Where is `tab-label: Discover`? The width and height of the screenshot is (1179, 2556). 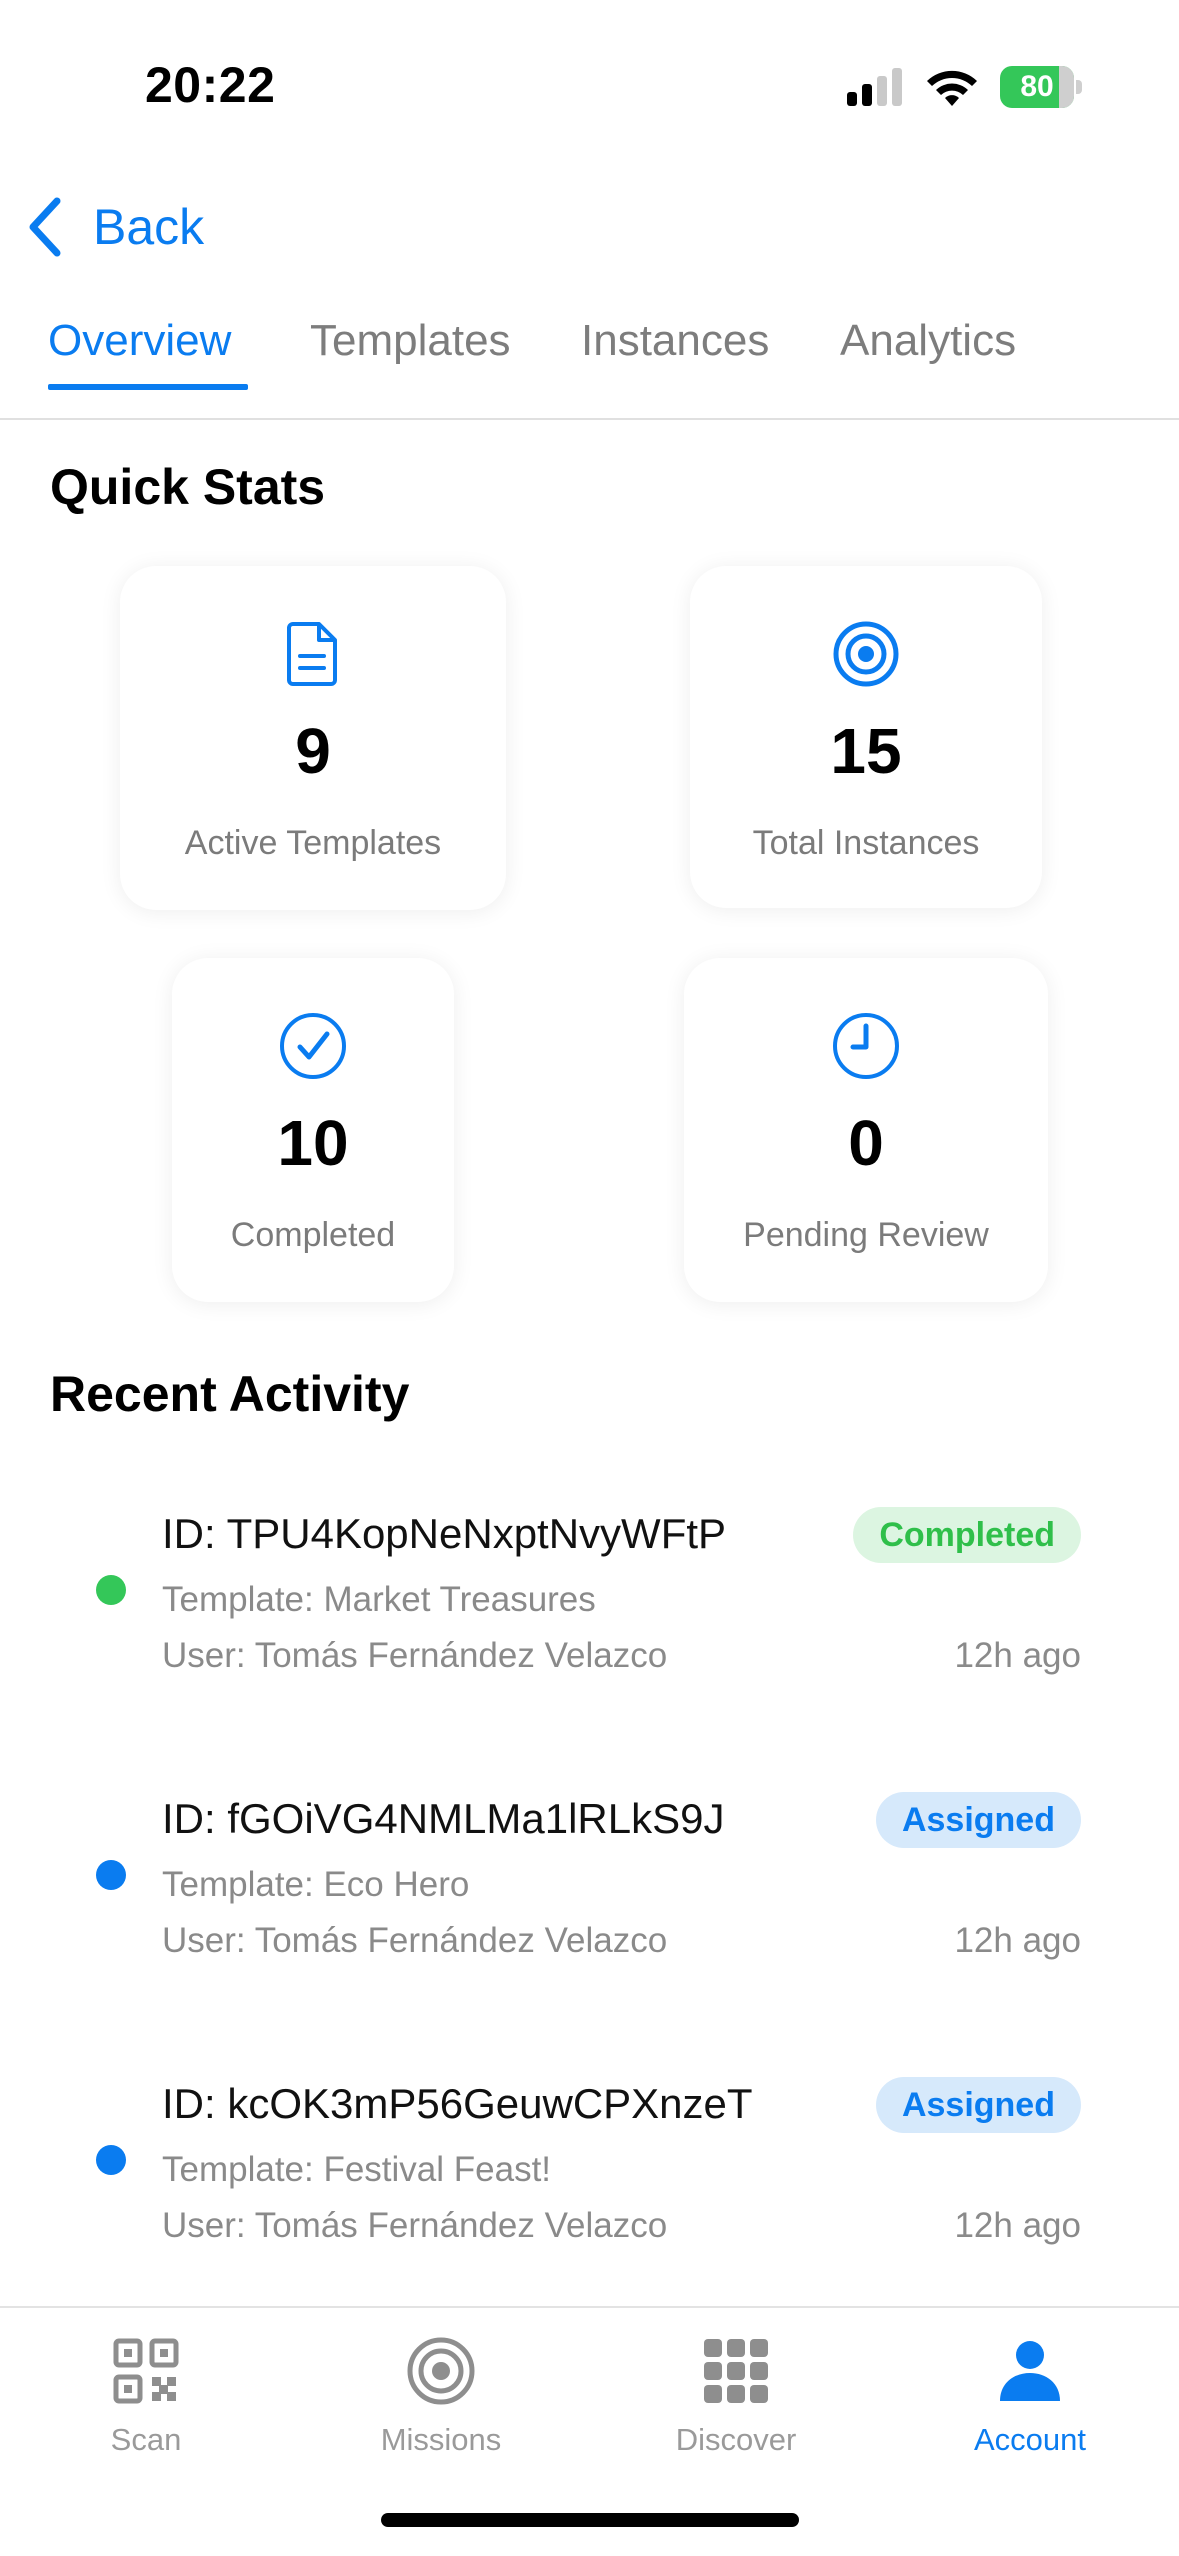
tab-label: Discover is located at coordinates (736, 2439).